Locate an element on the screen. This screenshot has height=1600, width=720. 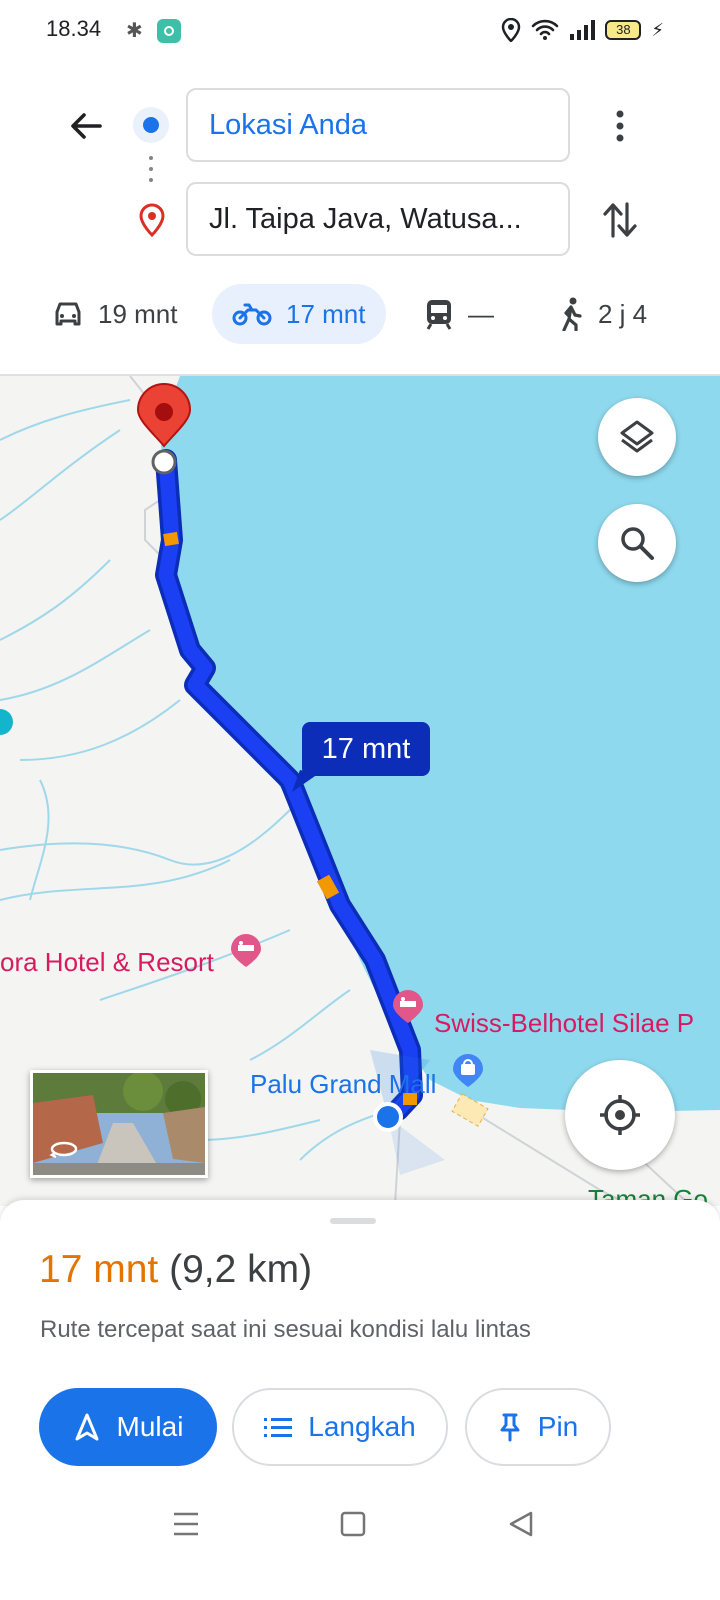
home-nav-icon is located at coordinates (353, 1524).